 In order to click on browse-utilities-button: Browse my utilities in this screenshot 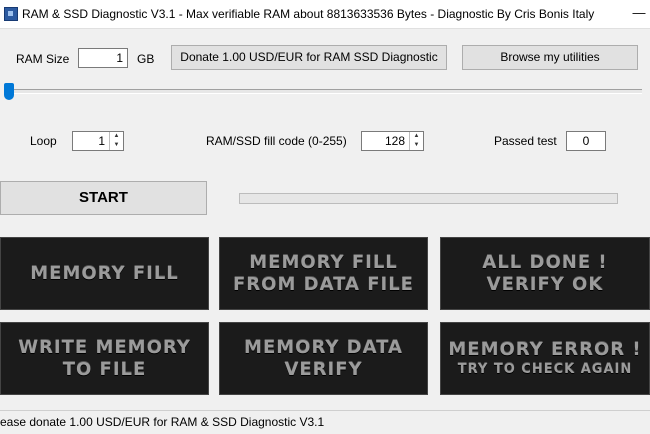, I will do `click(550, 57)`.